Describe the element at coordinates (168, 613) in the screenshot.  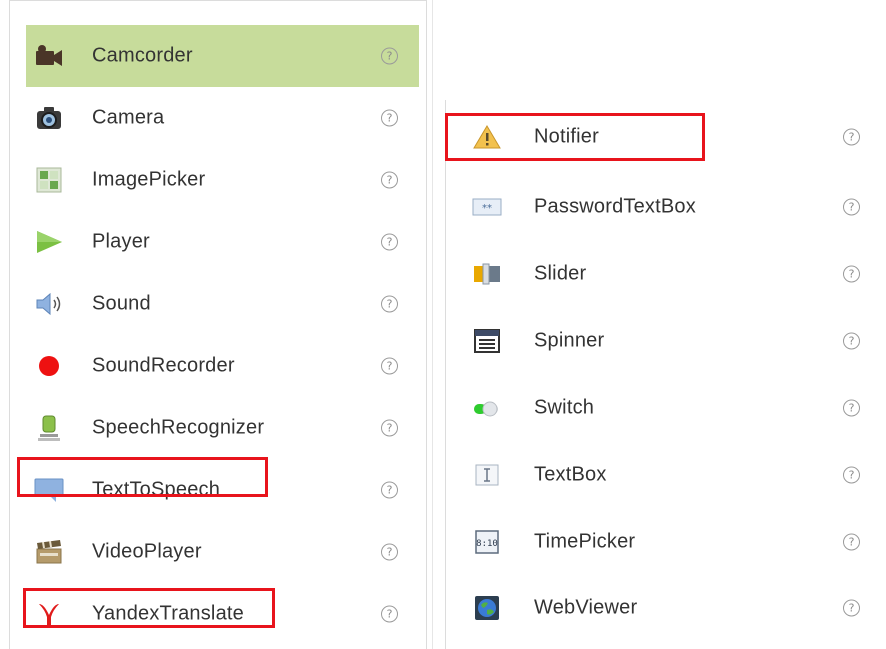
I see `component-label: YandexTranslate` at that location.